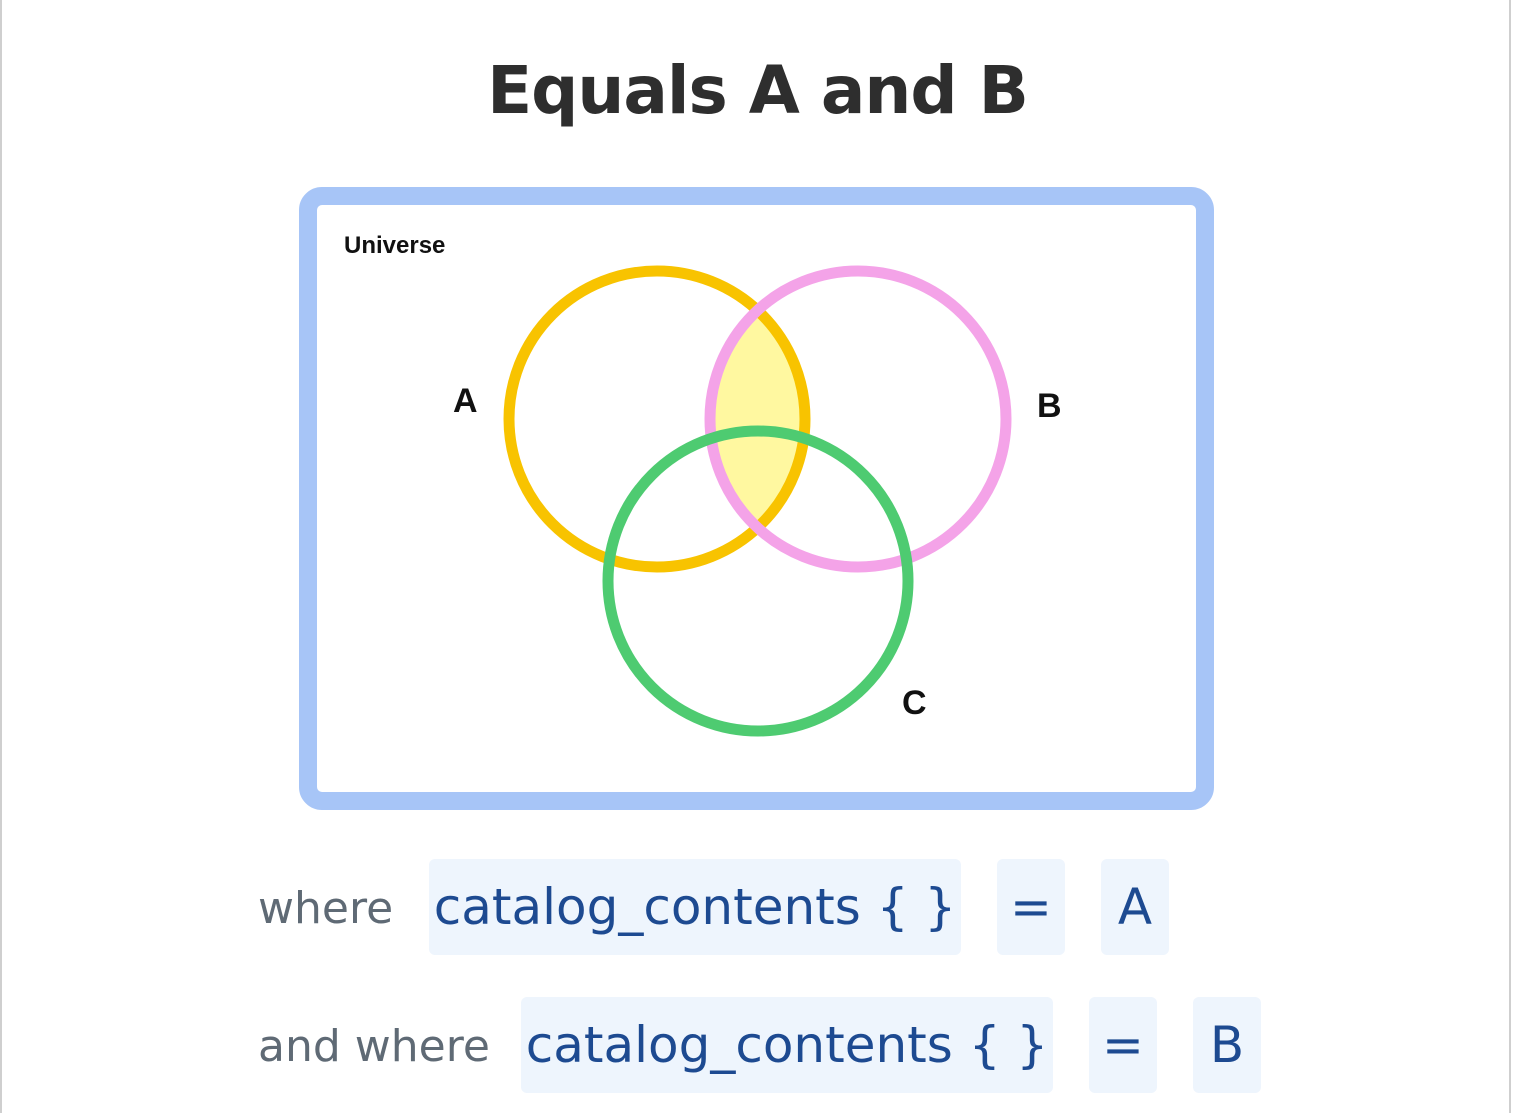 The width and height of the screenshot is (1515, 1113). Describe the element at coordinates (465, 401) in the screenshot. I see `set-a-label: A` at that location.